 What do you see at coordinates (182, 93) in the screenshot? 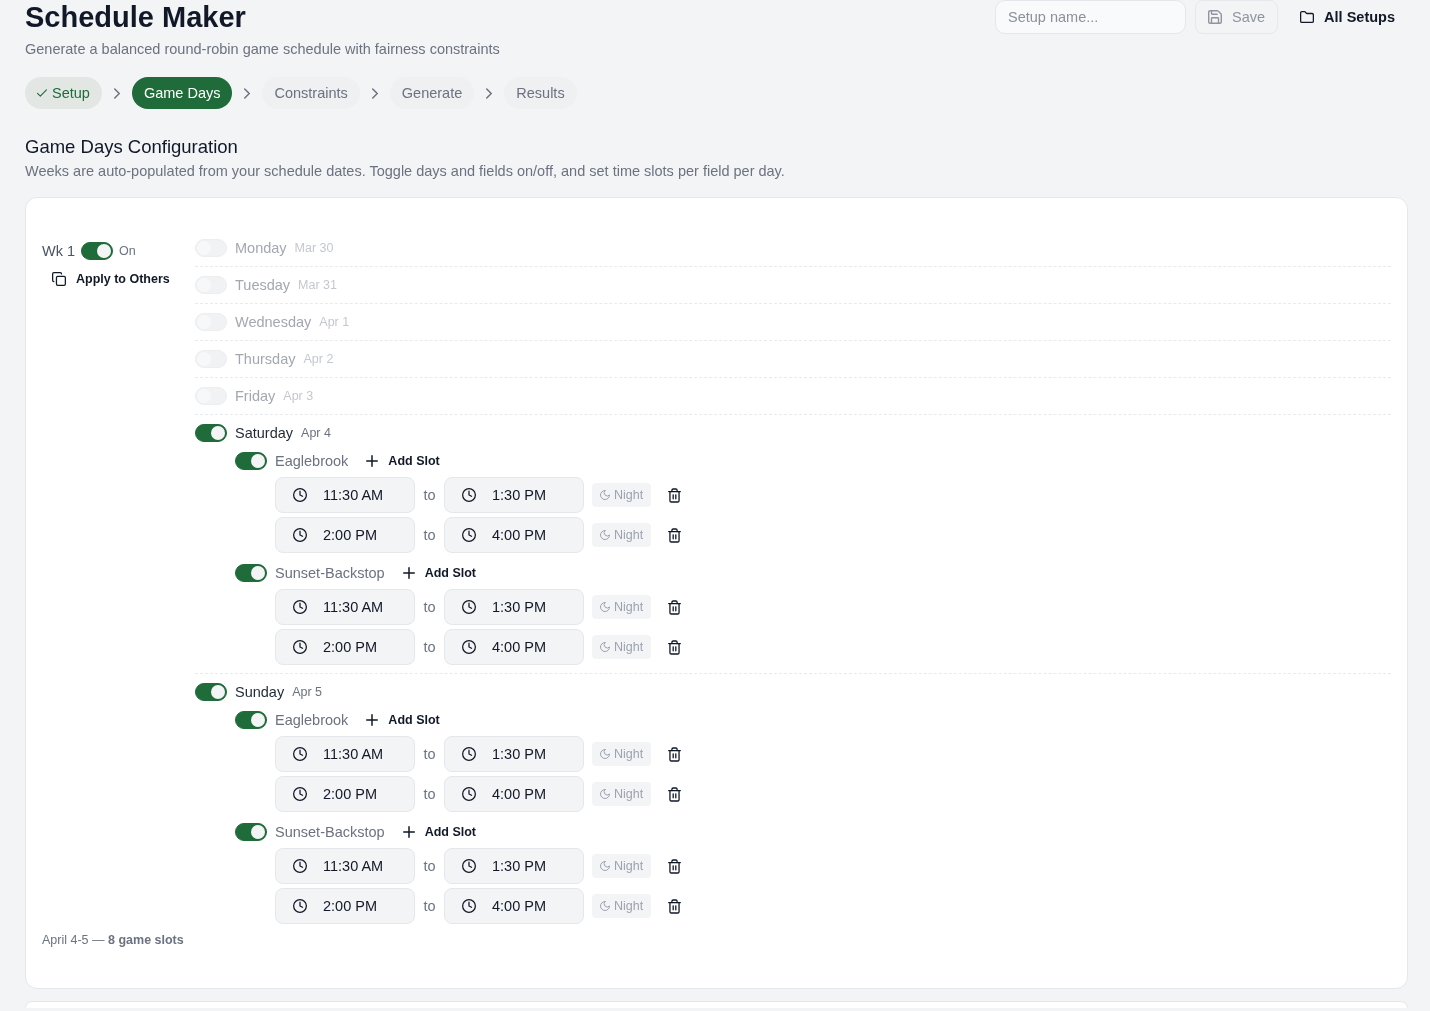
I see `step-tab: Game Days` at bounding box center [182, 93].